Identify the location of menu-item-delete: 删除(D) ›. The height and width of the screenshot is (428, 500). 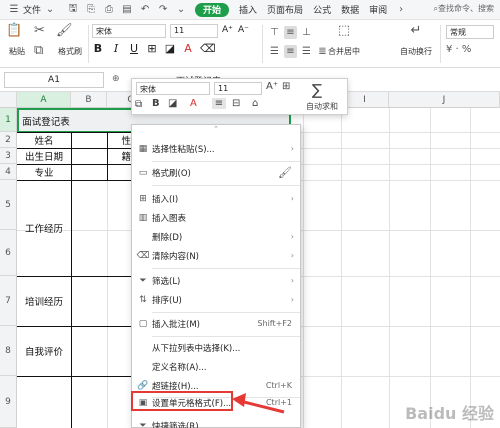
(216, 236).